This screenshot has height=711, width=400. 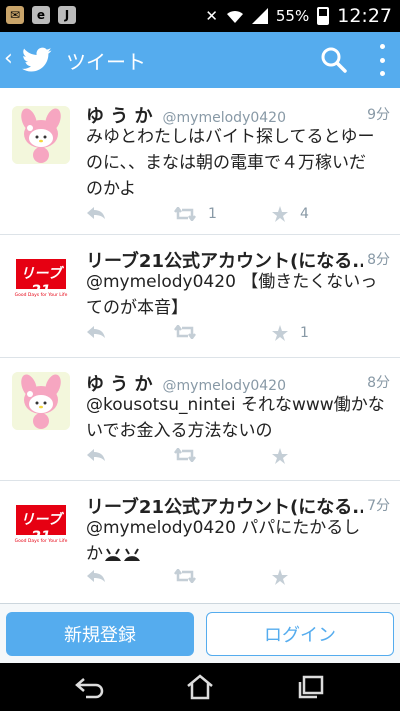 I want to click on tweet-time: 9分, so click(x=376, y=114).